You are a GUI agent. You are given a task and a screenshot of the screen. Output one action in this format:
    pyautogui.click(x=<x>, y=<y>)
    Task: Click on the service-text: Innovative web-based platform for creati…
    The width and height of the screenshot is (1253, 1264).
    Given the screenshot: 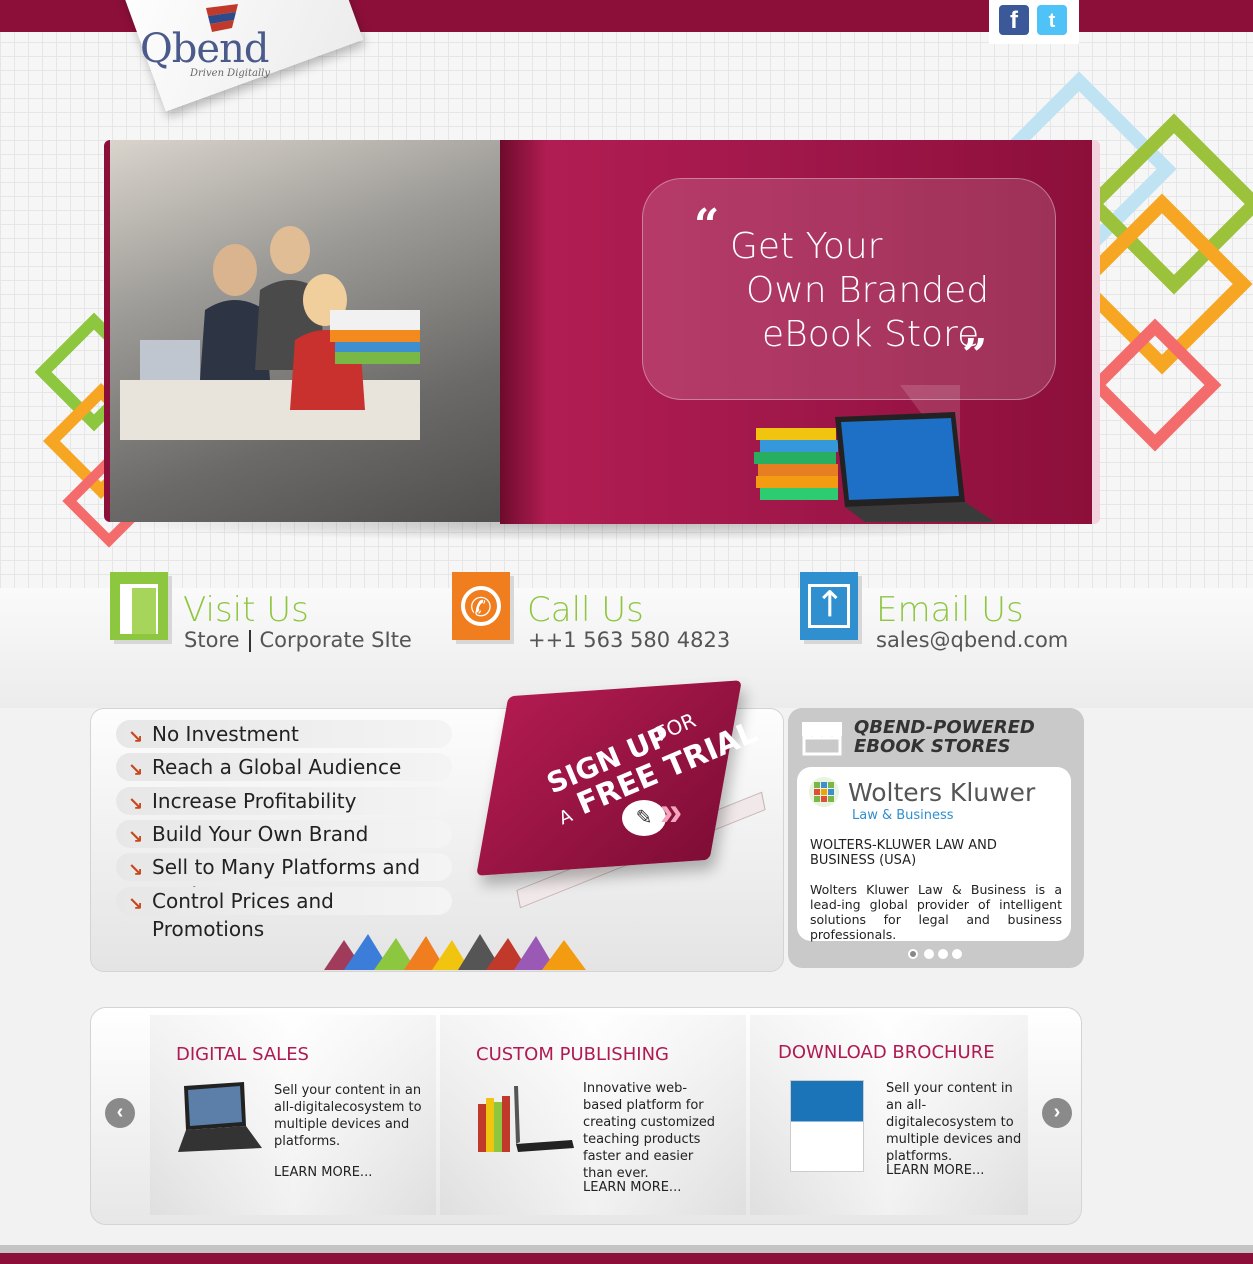 What is the action you would take?
    pyautogui.click(x=649, y=1131)
    